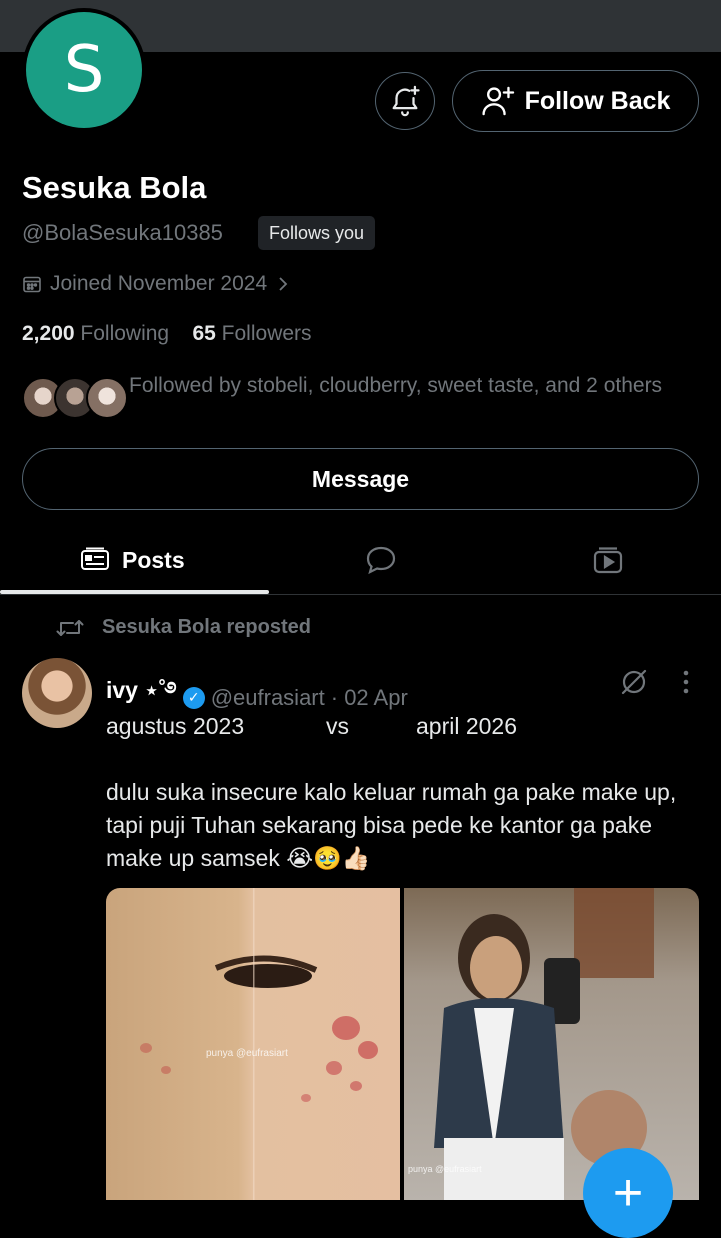  Describe the element at coordinates (122, 232) in the screenshot. I see `profile-handle: @BolaSesuka10385` at that location.